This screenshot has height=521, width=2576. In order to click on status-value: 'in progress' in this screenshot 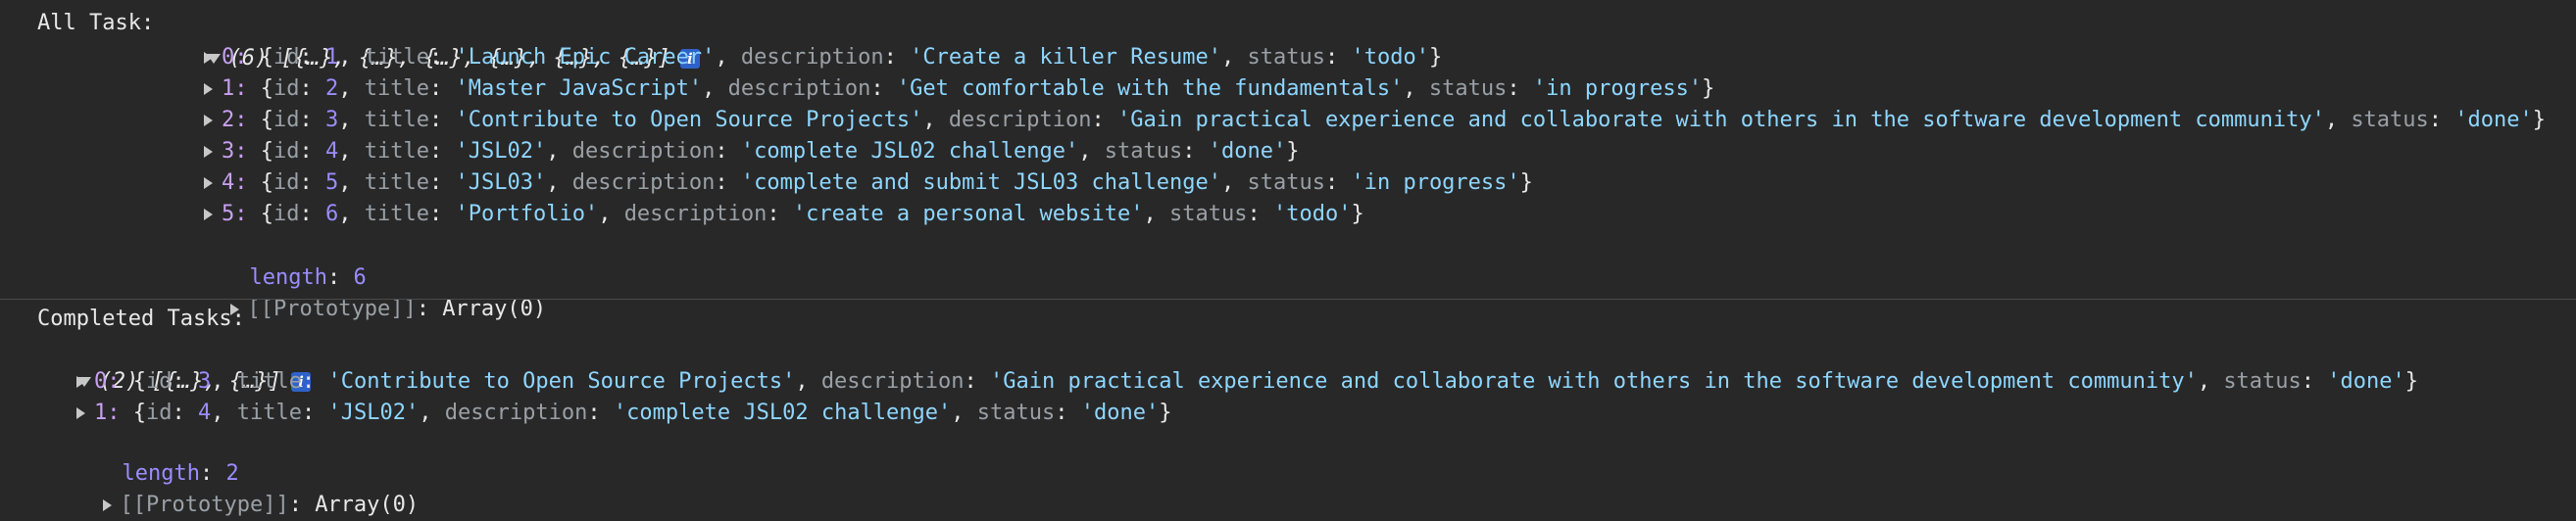, I will do `click(1617, 88)`.